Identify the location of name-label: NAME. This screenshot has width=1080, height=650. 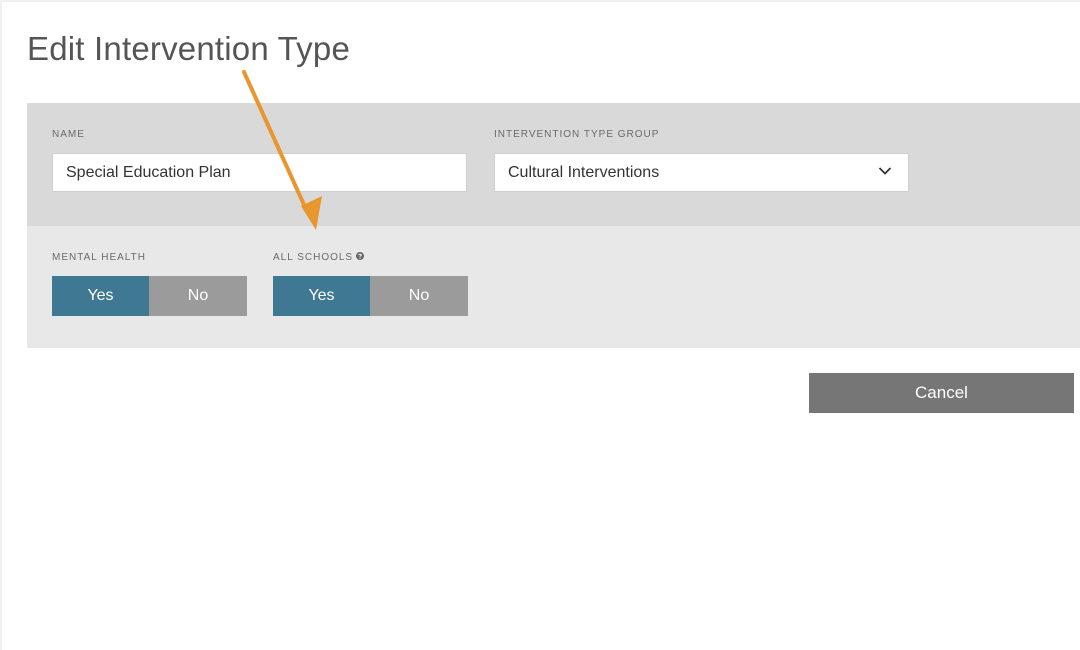
(68, 134).